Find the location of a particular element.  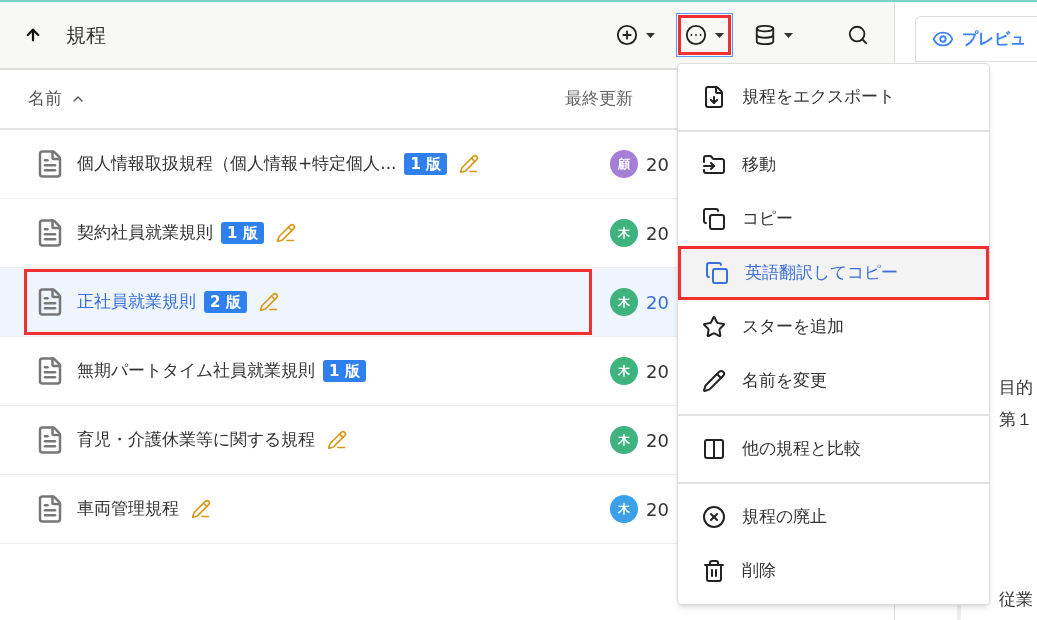

rename-icon is located at coordinates (714, 381).